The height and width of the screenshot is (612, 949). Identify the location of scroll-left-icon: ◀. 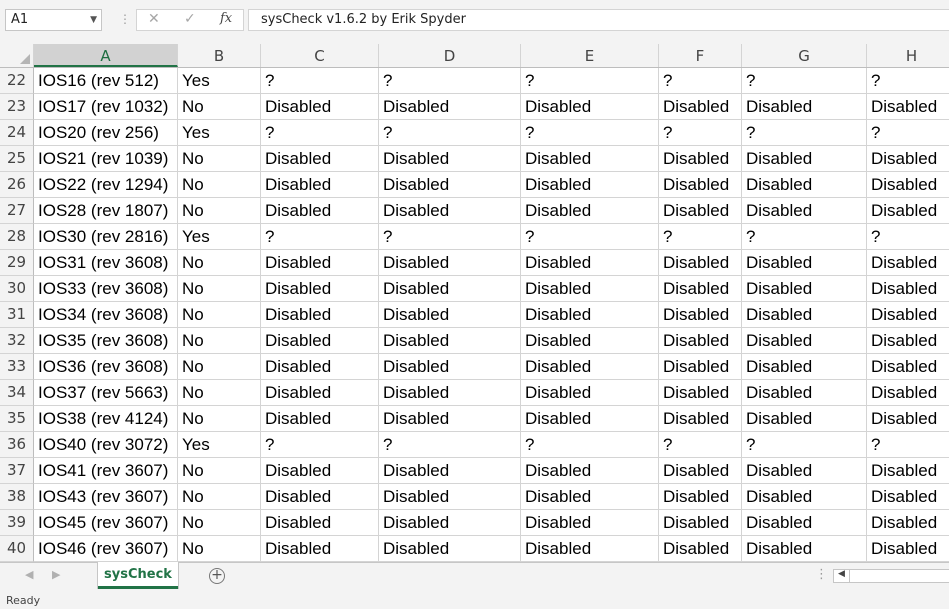
(841, 574).